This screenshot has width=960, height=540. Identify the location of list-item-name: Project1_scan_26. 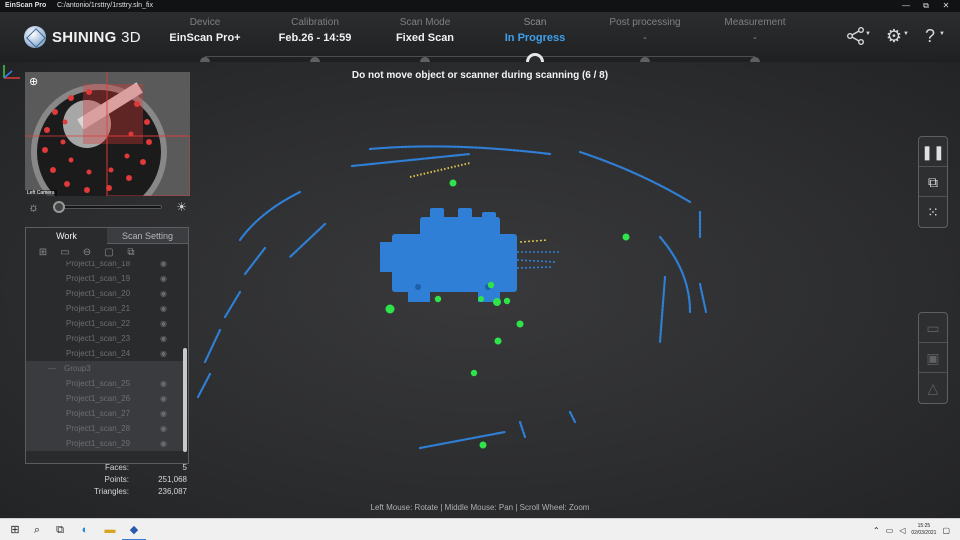
(98, 398).